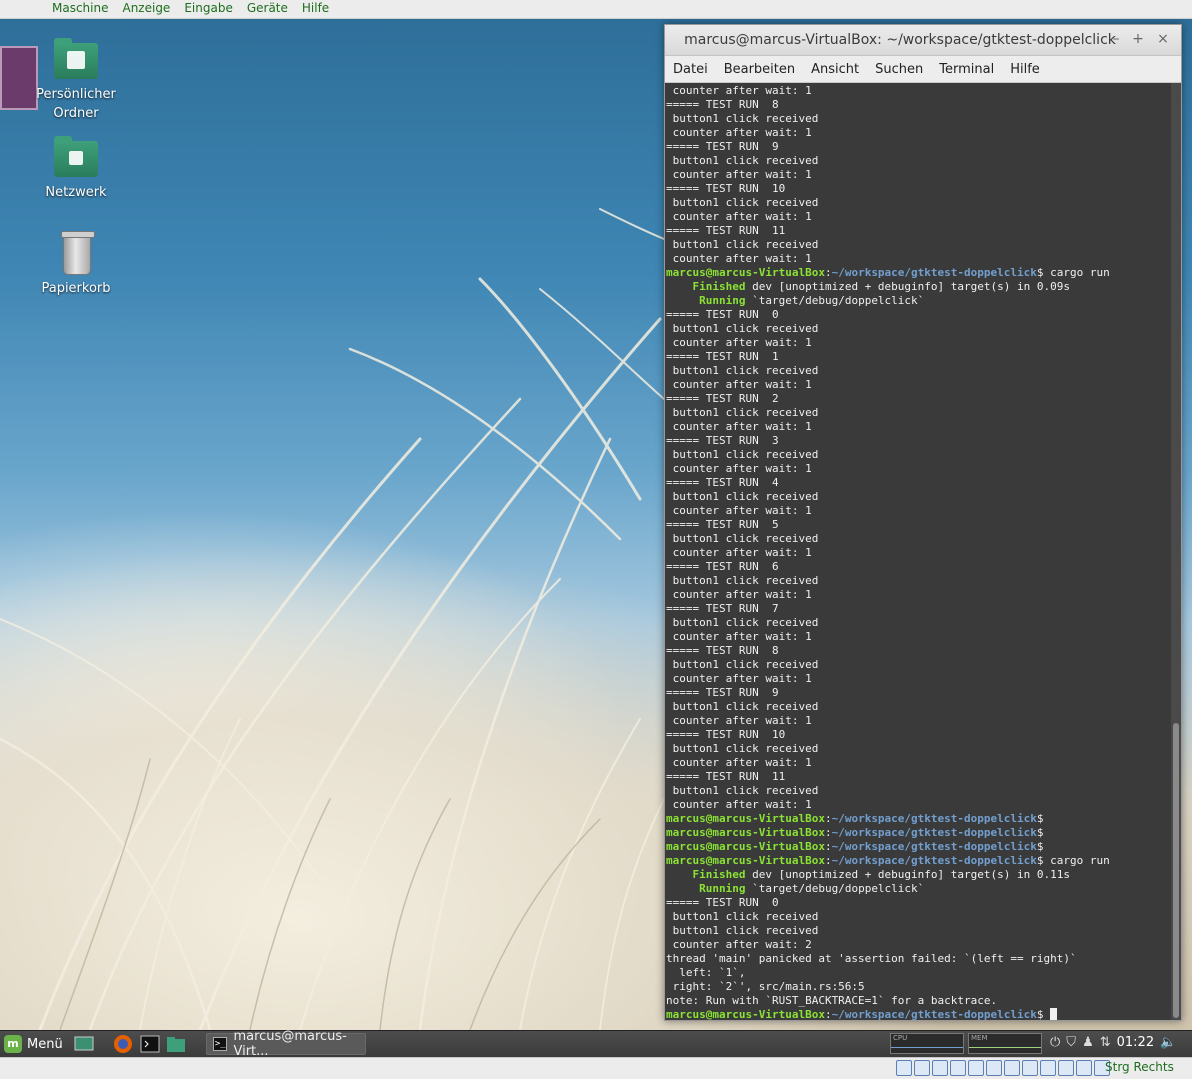 The height and width of the screenshot is (1079, 1192). I want to click on vbox-menu-item: Eingabe, so click(208, 8).